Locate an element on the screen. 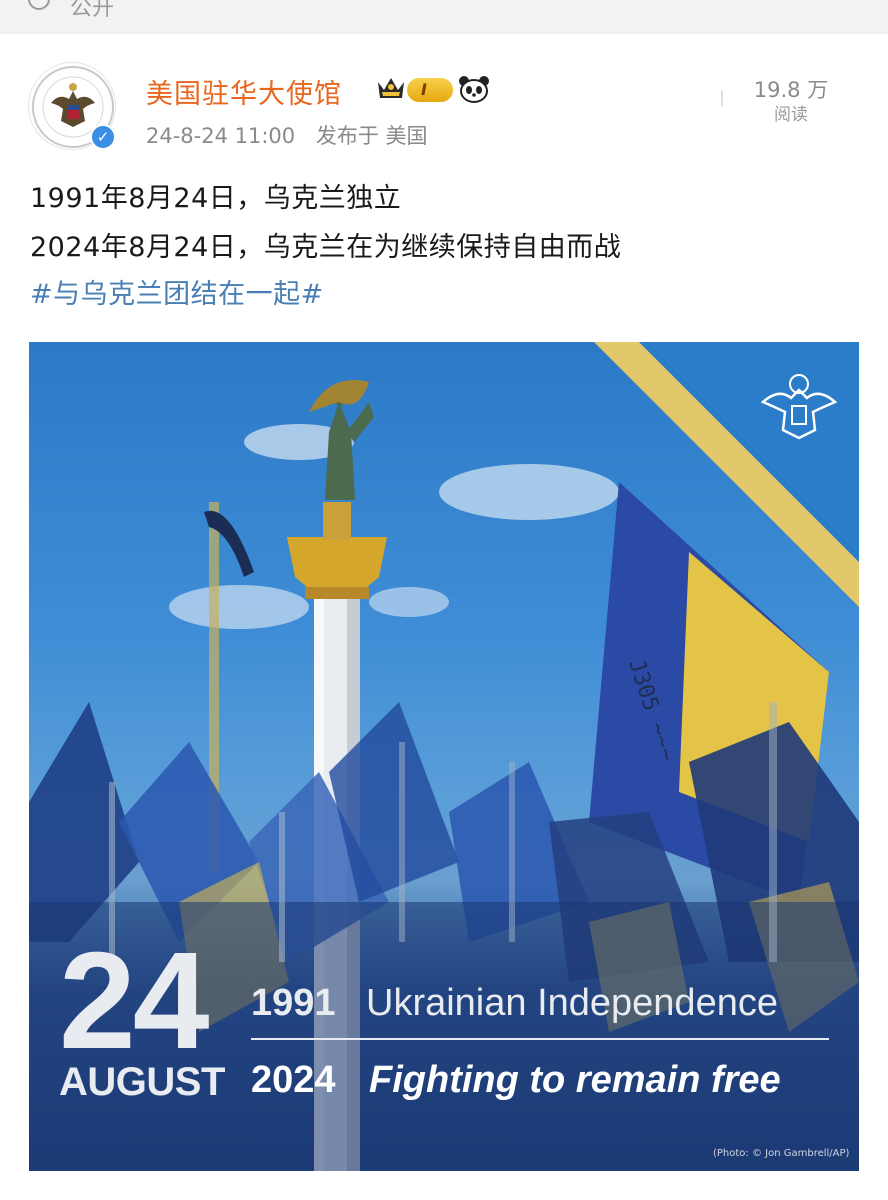 This screenshot has height=1200, width=888. image-divider is located at coordinates (540, 1039).